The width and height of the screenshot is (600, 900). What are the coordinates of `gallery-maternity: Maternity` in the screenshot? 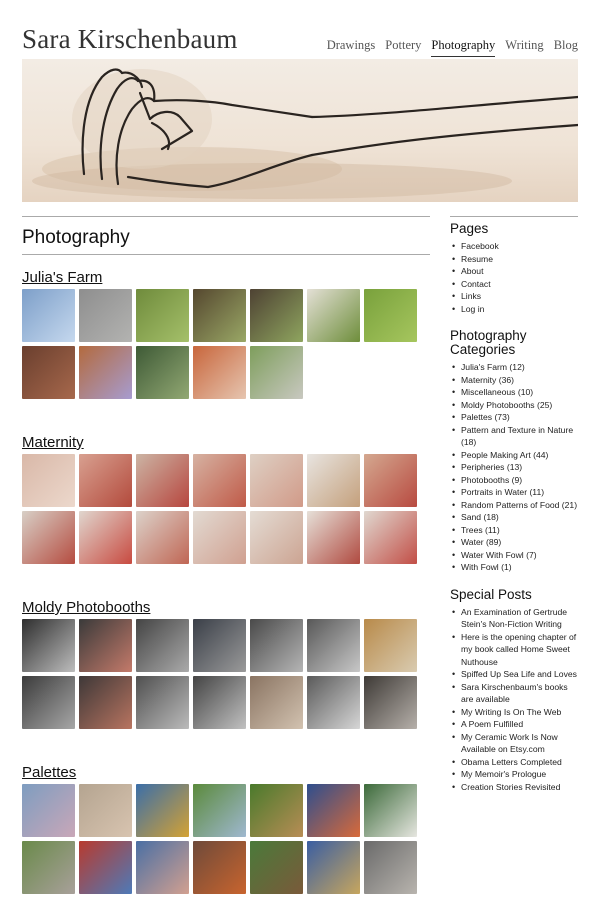 It's located at (226, 499).